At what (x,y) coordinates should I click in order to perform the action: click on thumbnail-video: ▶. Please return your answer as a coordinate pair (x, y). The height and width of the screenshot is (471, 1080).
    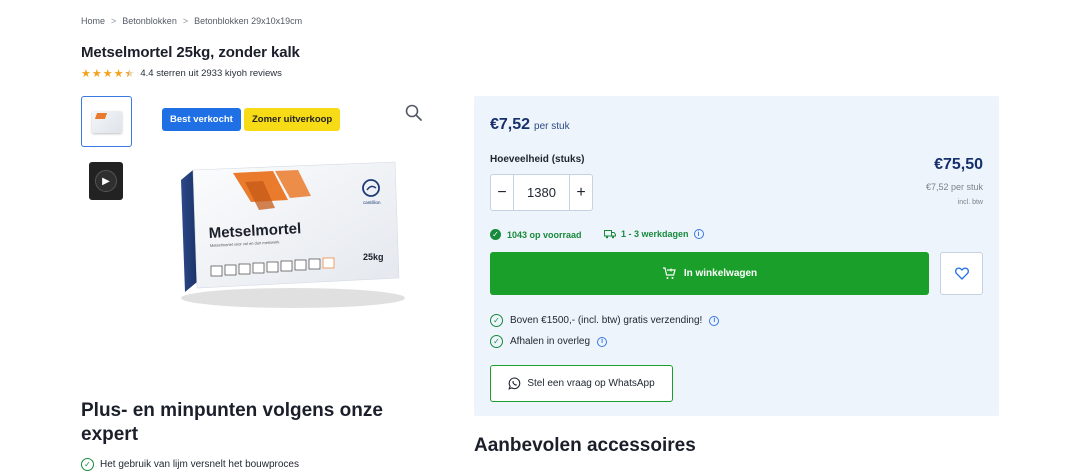
    Looking at the image, I should click on (106, 181).